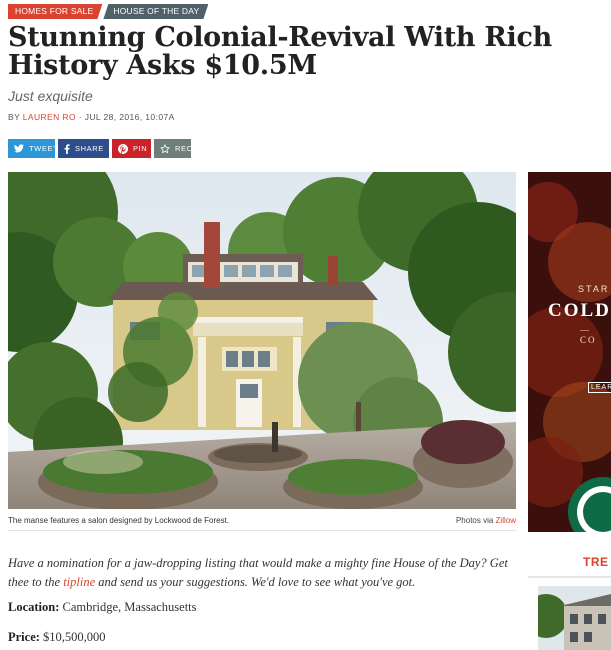 This screenshot has width=611, height=650. Describe the element at coordinates (588, 335) in the screenshot. I see `ad-line-3: — CO` at that location.